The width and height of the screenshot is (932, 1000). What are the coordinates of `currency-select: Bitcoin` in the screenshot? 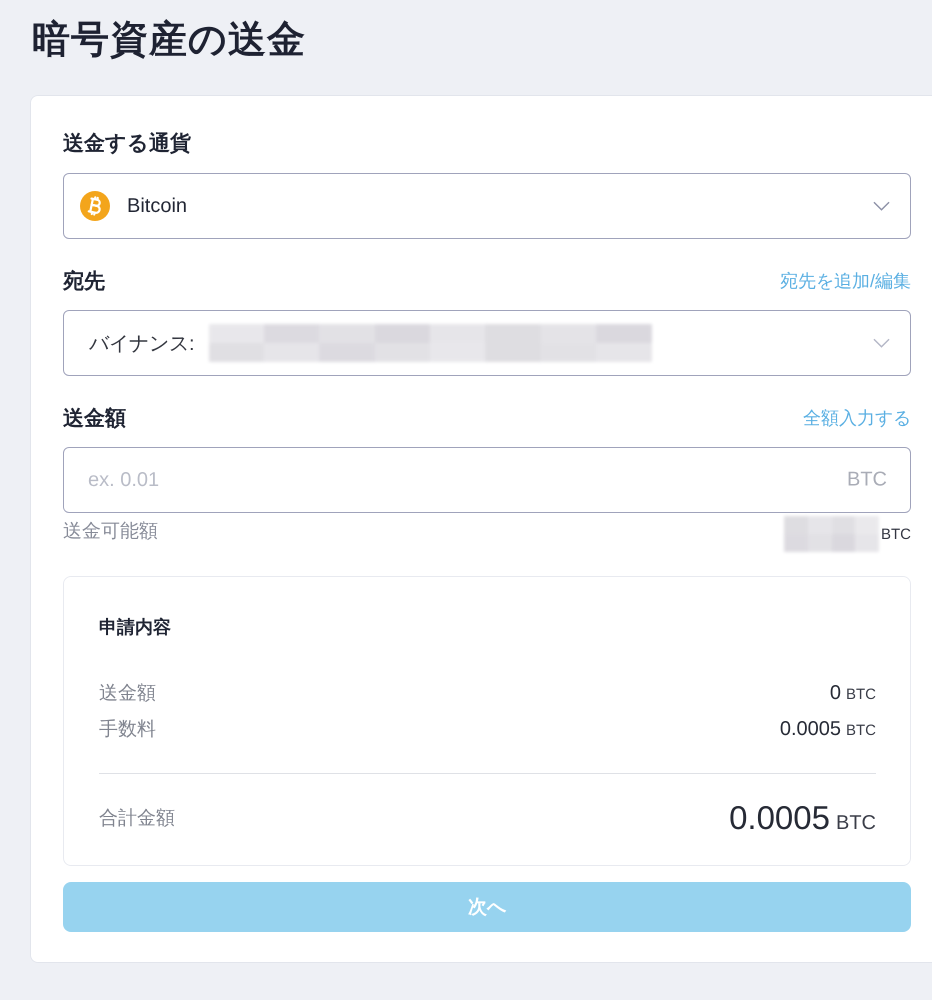 It's located at (487, 206).